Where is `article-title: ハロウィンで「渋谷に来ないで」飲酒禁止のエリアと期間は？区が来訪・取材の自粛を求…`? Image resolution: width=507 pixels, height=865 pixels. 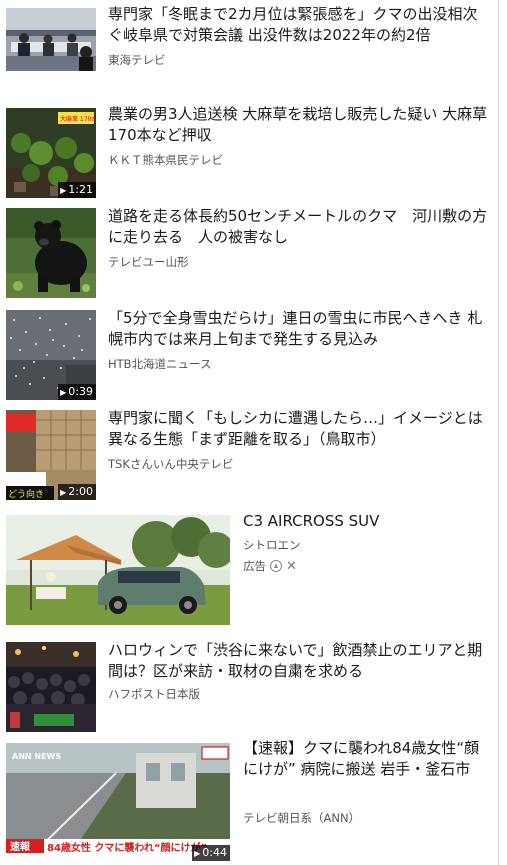 article-title: ハロウィンで「渋谷に来ないで」飲酒禁止のエリアと期間は？区が来訪・取材の自粛を求… is located at coordinates (295, 660).